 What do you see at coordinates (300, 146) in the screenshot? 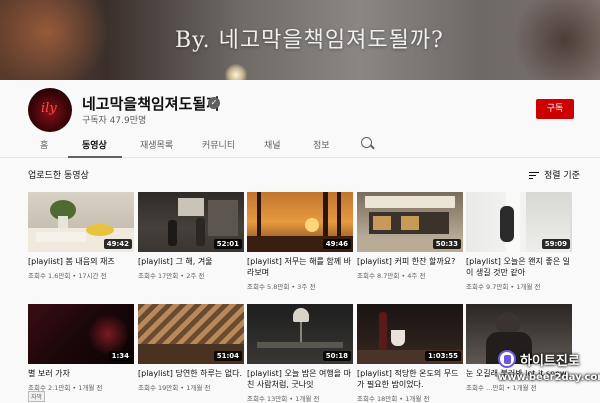
I see `channel-tabs: 홈 동영상 재생목록 커뮤니티 채널 정보` at bounding box center [300, 146].